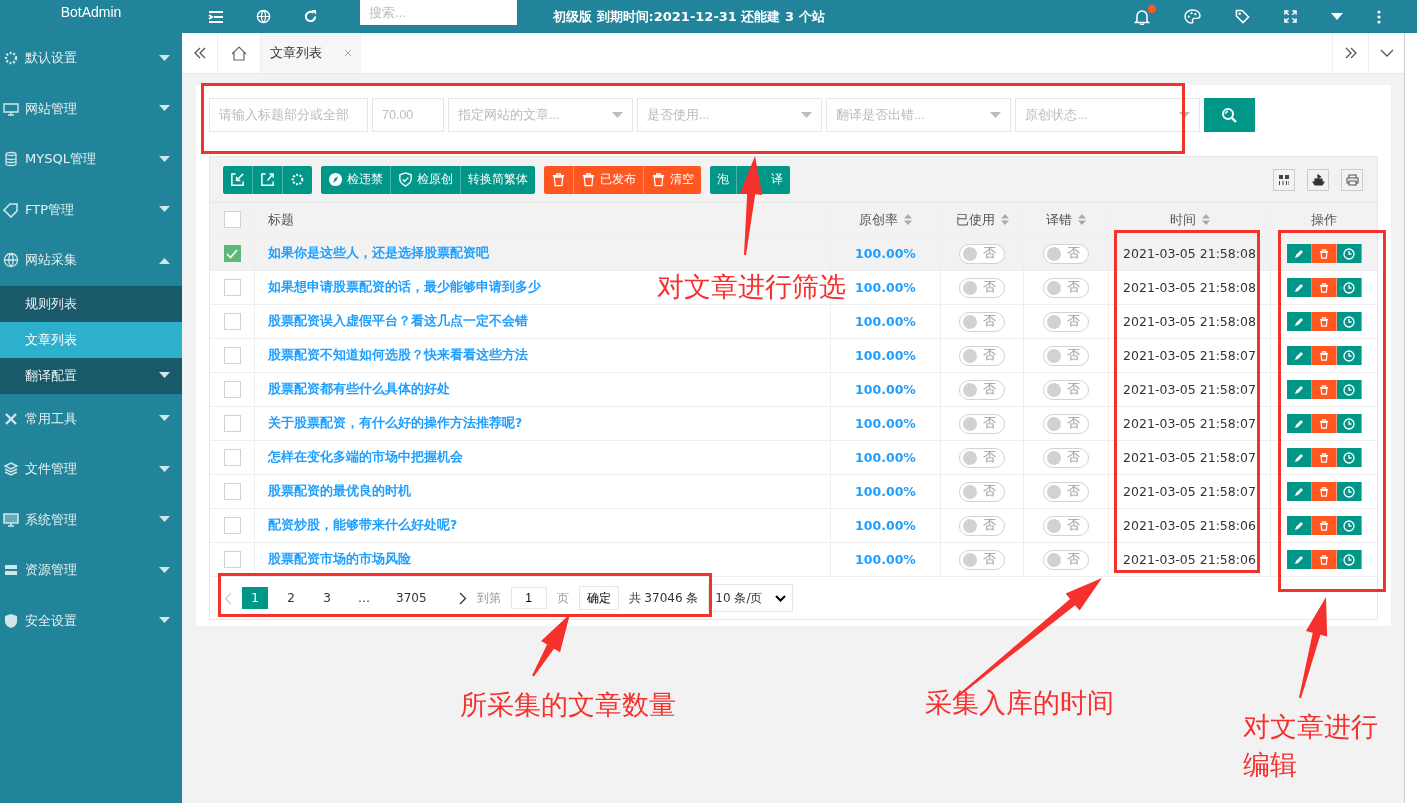  I want to click on article-title-link: 股票配资不知道如何选股？快来看看这些方法, so click(398, 354).